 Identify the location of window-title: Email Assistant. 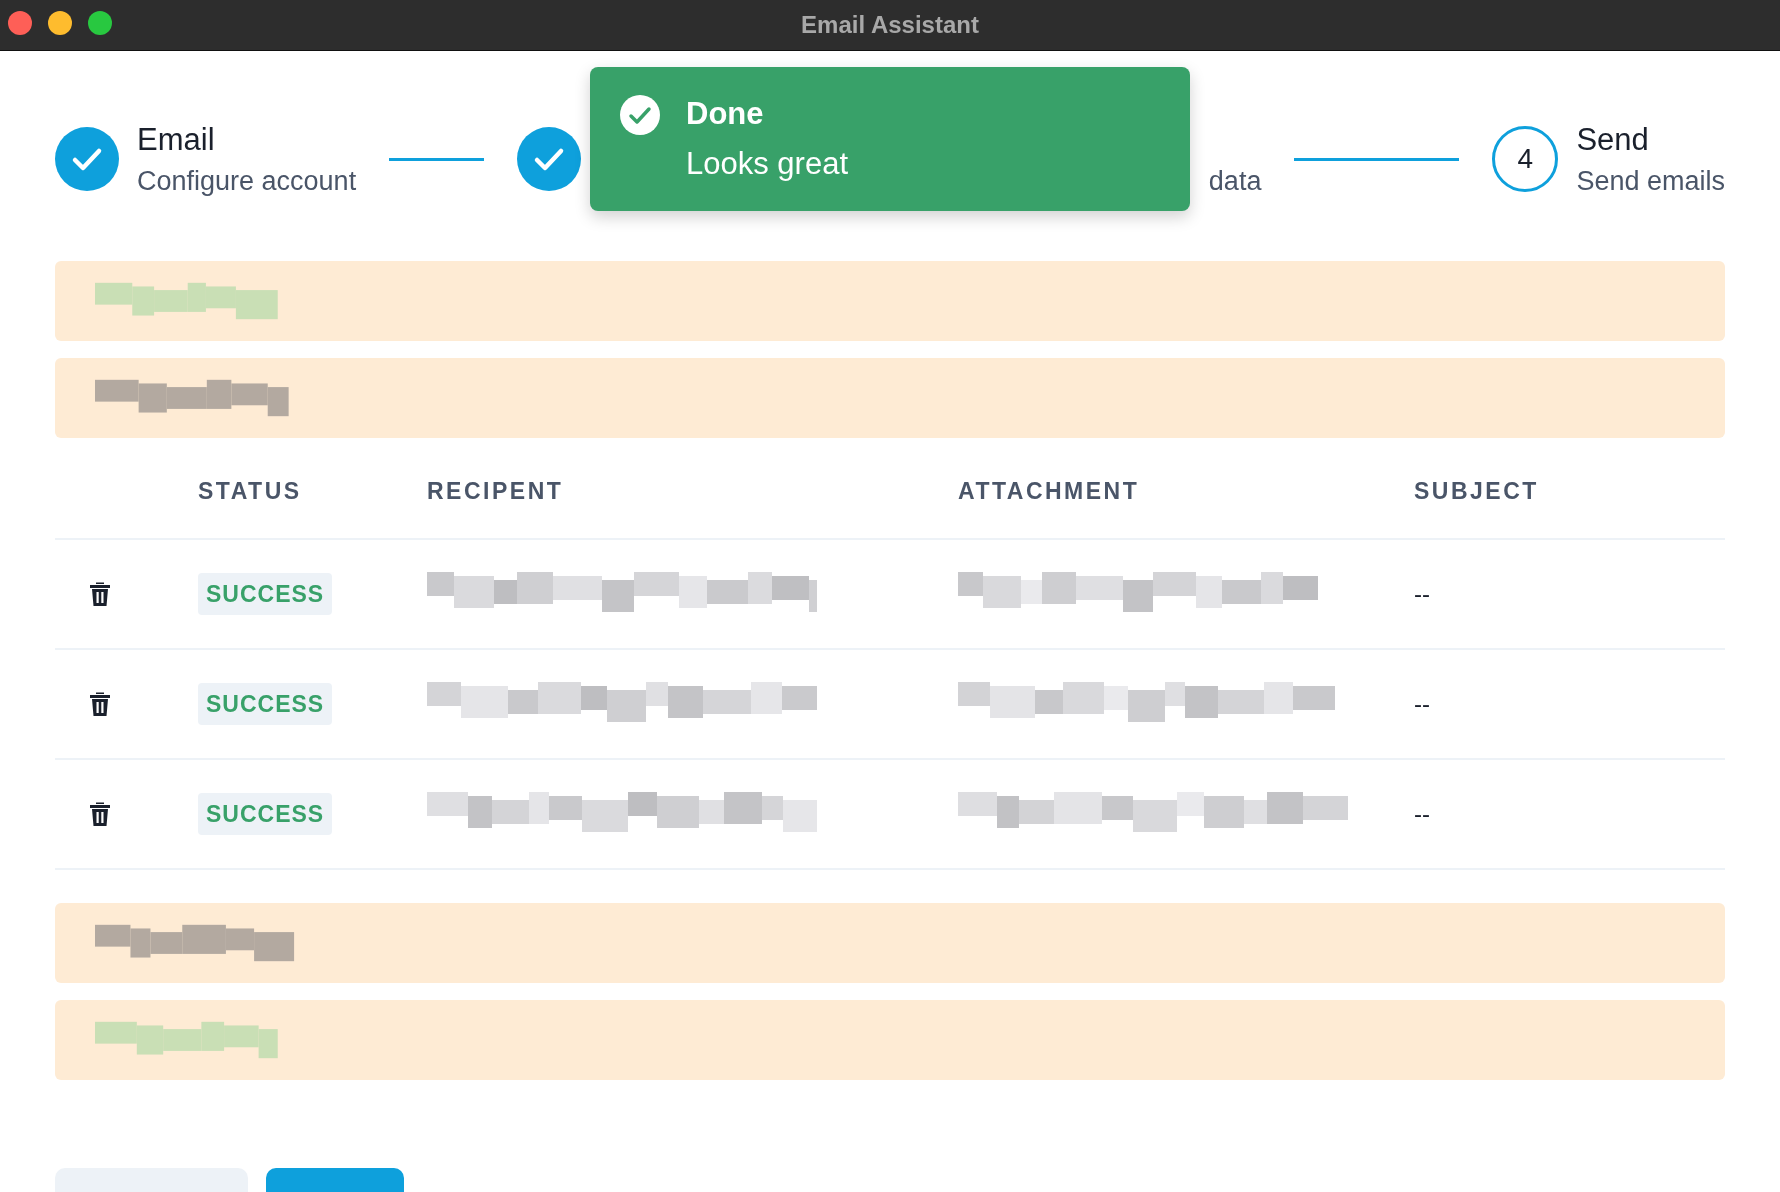
(890, 25).